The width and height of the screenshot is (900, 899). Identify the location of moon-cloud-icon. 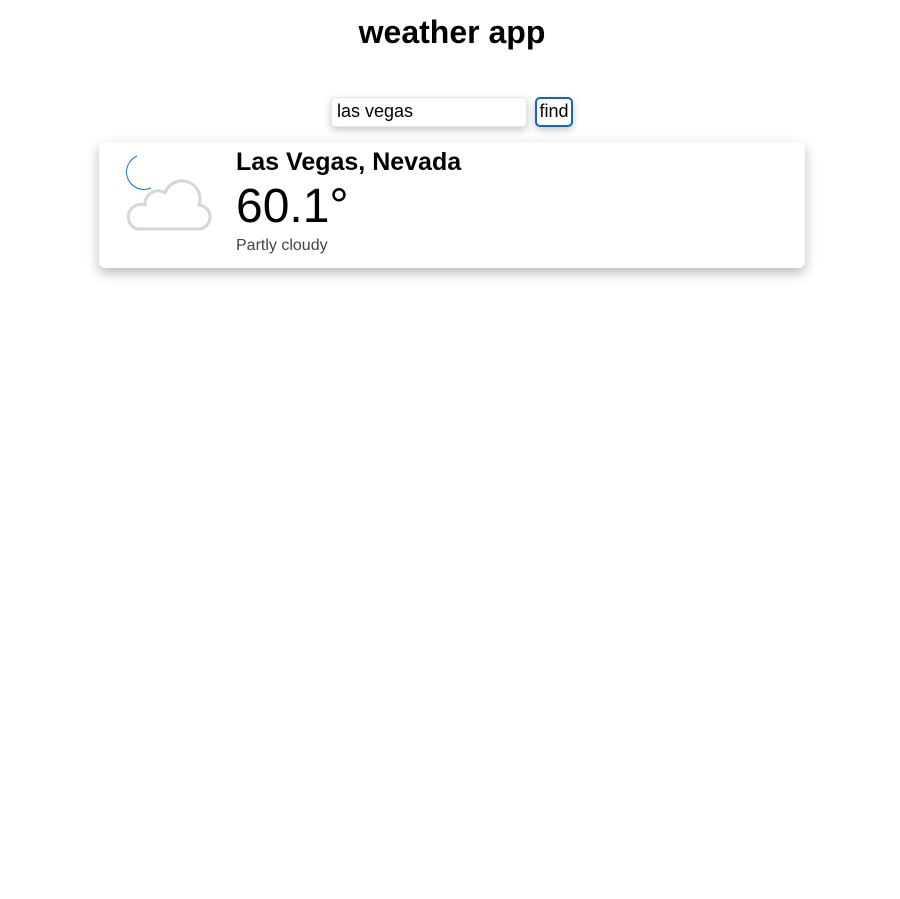
(165, 195).